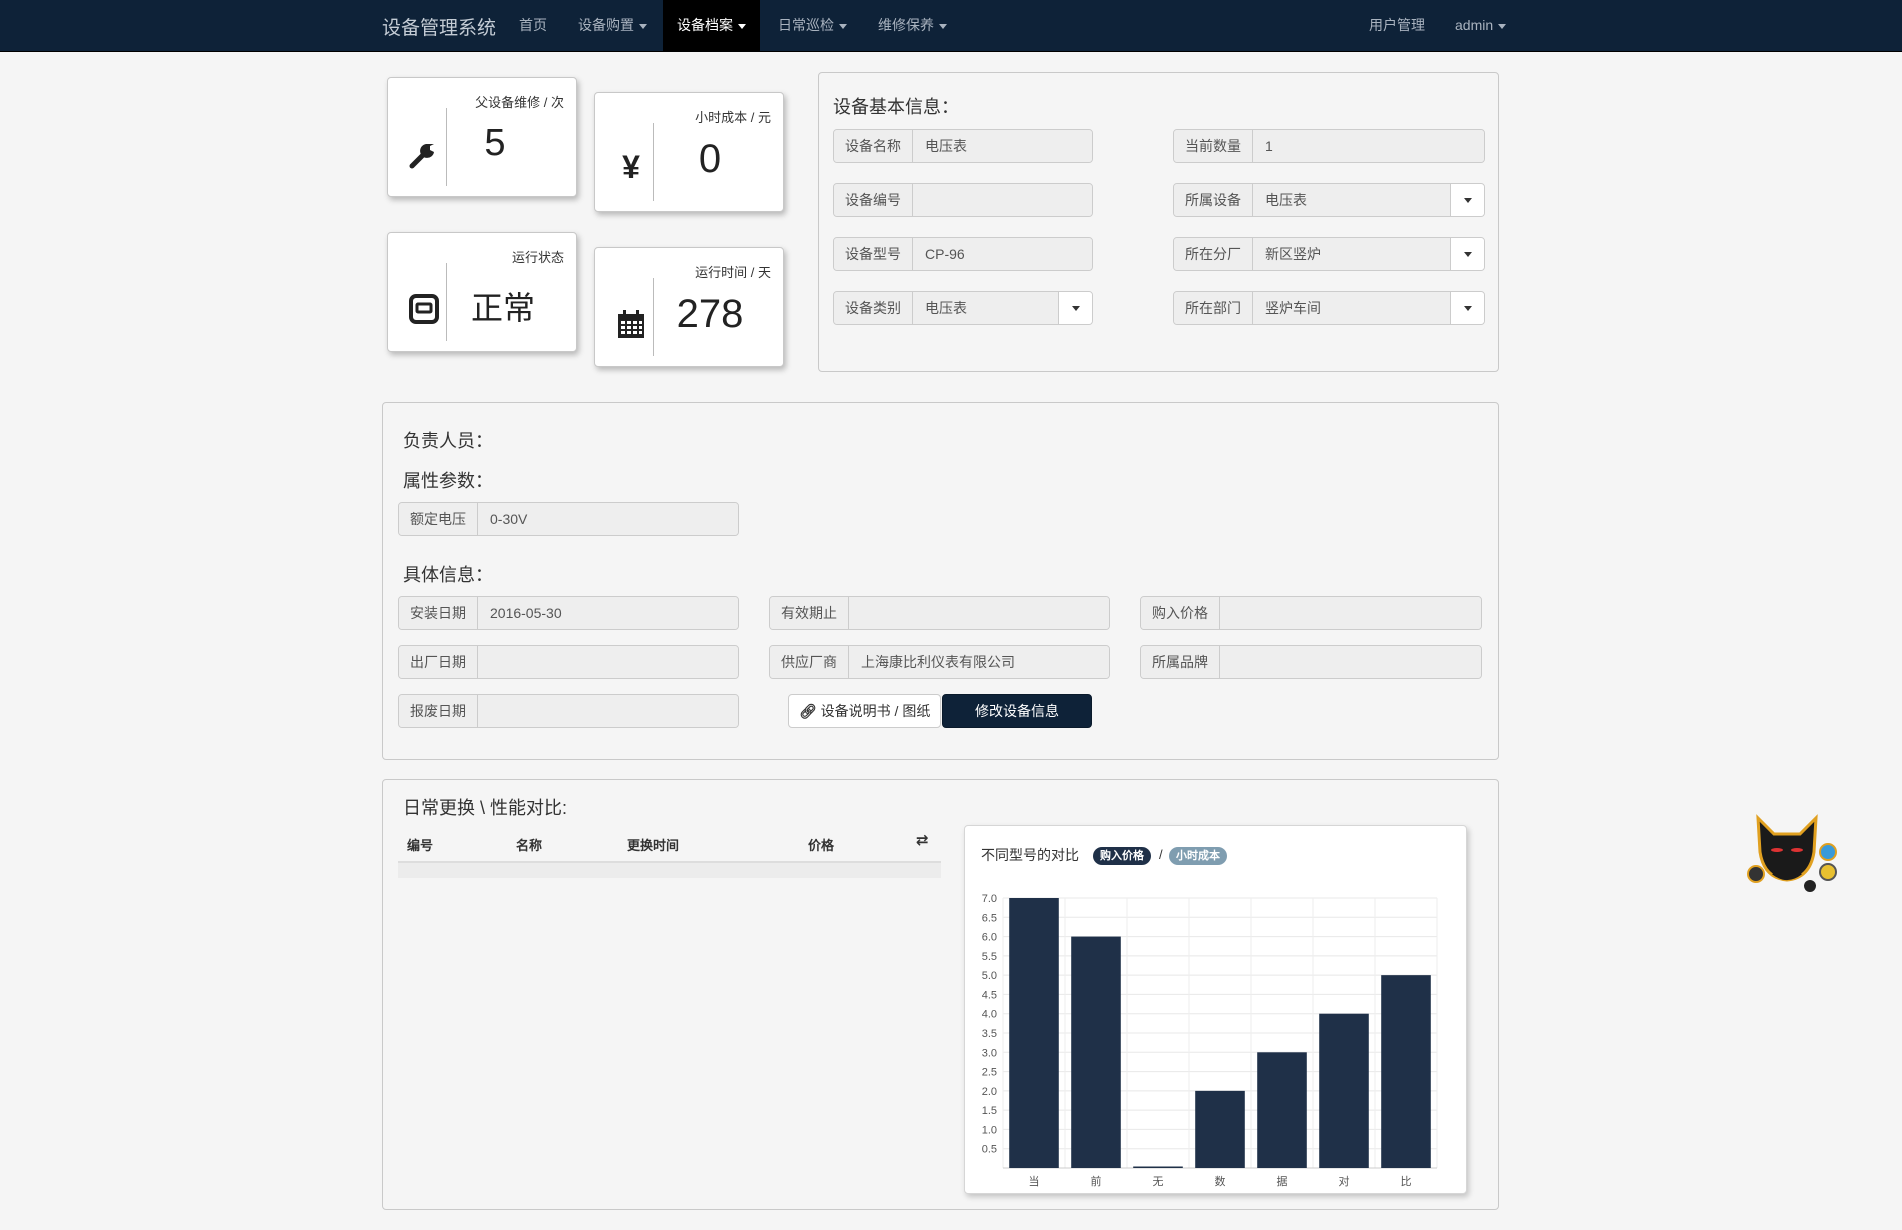 This screenshot has width=1902, height=1230. I want to click on manufacture-date-group: 出厂日期, so click(568, 662).